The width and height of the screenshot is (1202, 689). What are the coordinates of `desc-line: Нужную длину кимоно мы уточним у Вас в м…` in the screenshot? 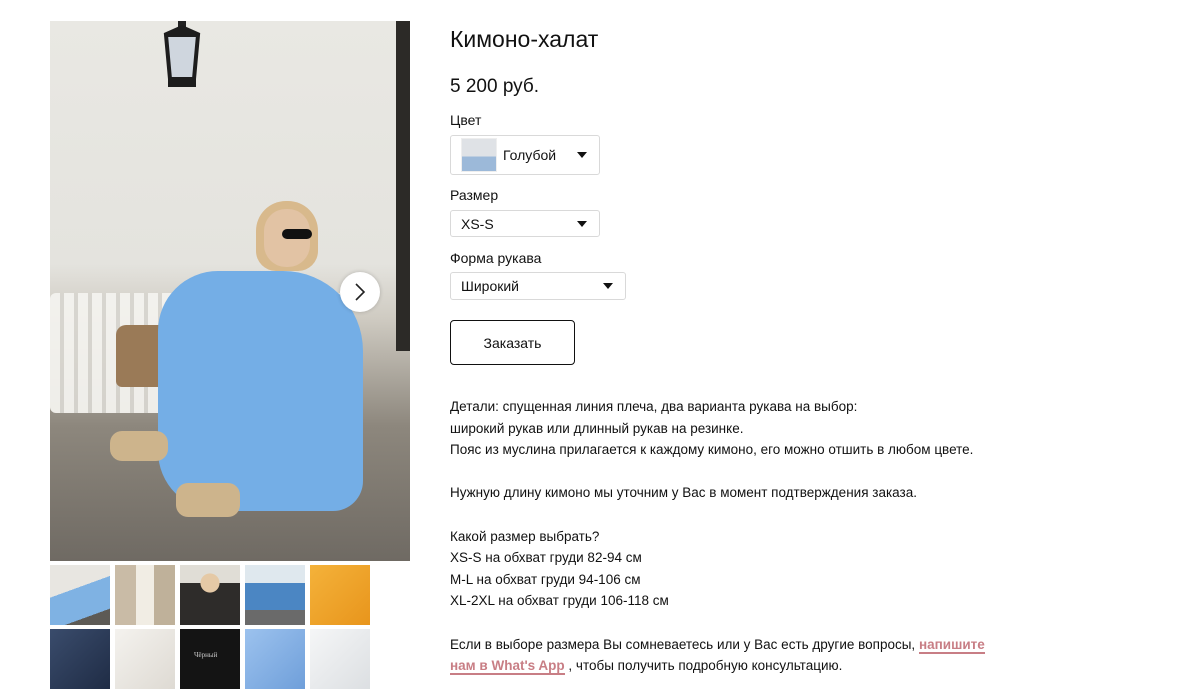 It's located at (683, 493).